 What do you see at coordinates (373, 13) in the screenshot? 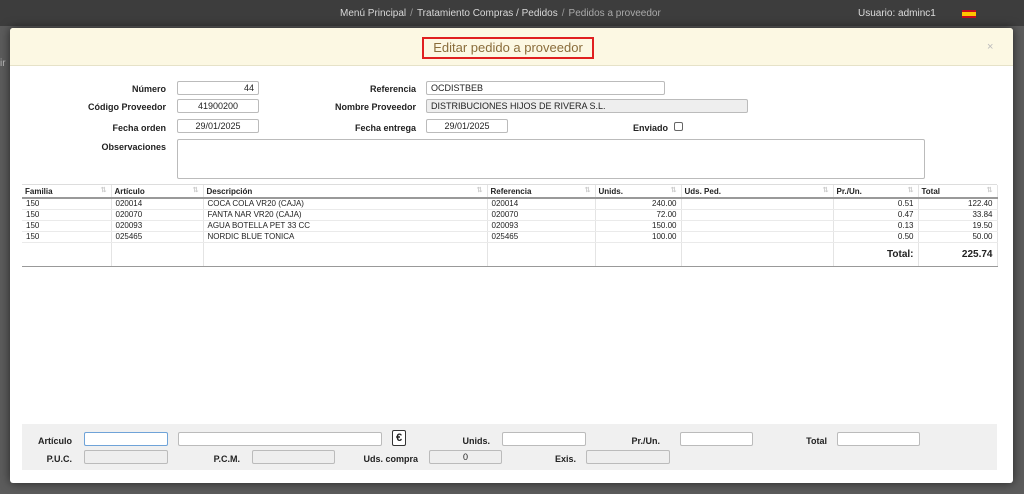
I see `breadcrumb-home: Menú Principal` at bounding box center [373, 13].